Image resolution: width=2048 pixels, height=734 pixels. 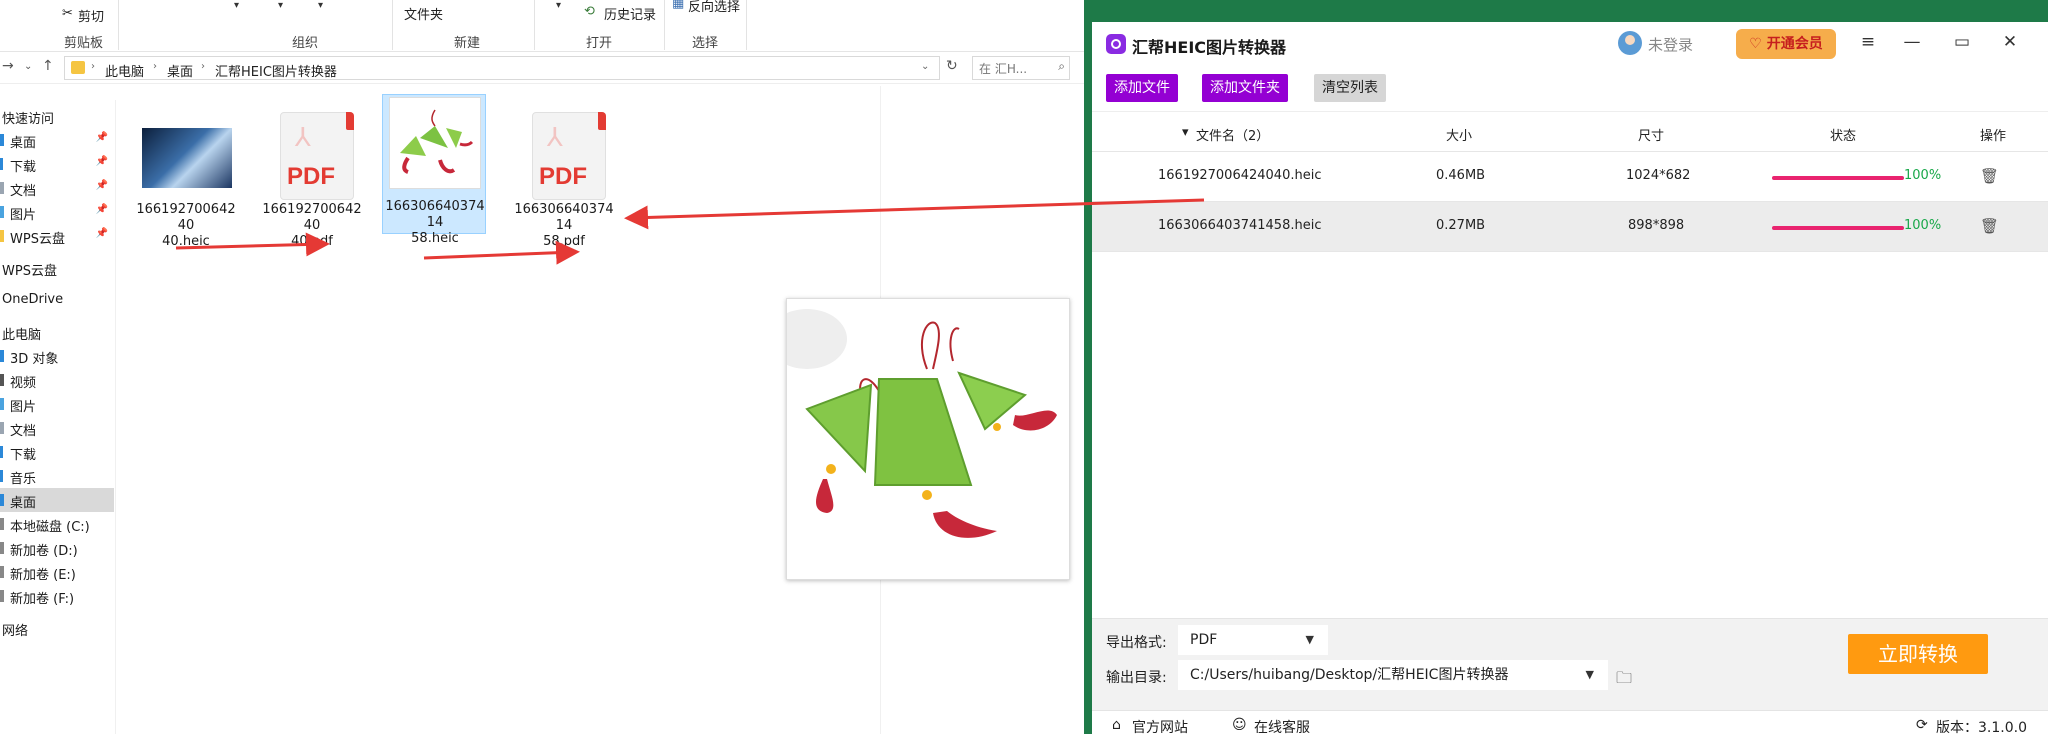 I want to click on close-icon: ✕, so click(x=2010, y=42).